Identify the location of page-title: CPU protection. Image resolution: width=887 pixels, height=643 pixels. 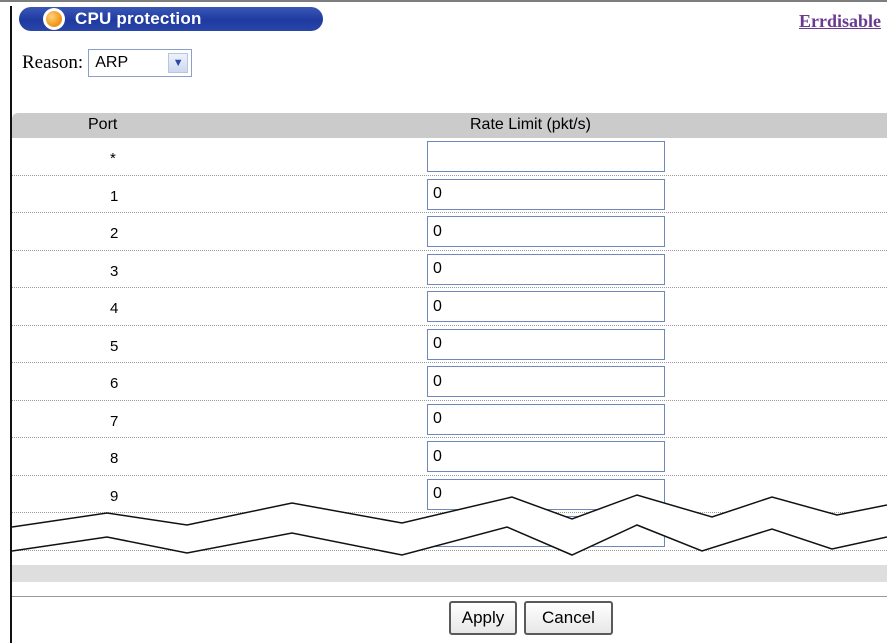
(138, 18).